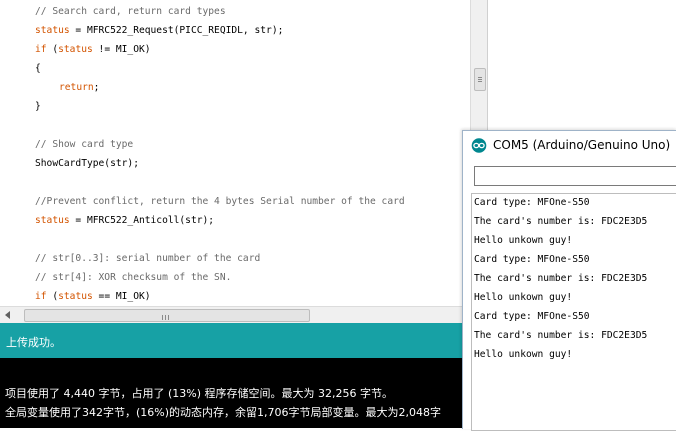 The width and height of the screenshot is (676, 431). What do you see at coordinates (142, 220) in the screenshot?
I see `code-token: = MFRC522_Anticoll(str);` at bounding box center [142, 220].